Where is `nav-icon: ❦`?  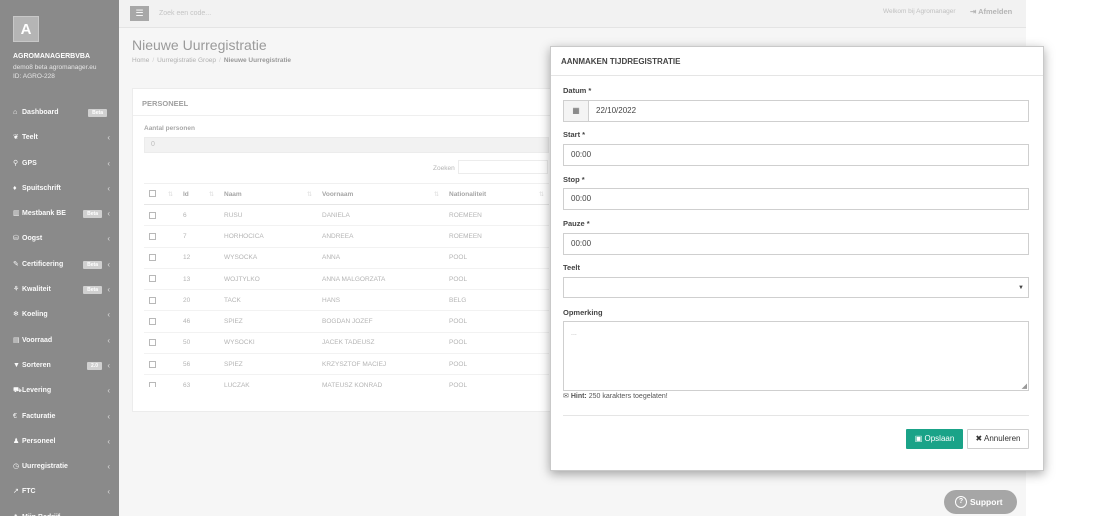 nav-icon: ❦ is located at coordinates (16, 138).